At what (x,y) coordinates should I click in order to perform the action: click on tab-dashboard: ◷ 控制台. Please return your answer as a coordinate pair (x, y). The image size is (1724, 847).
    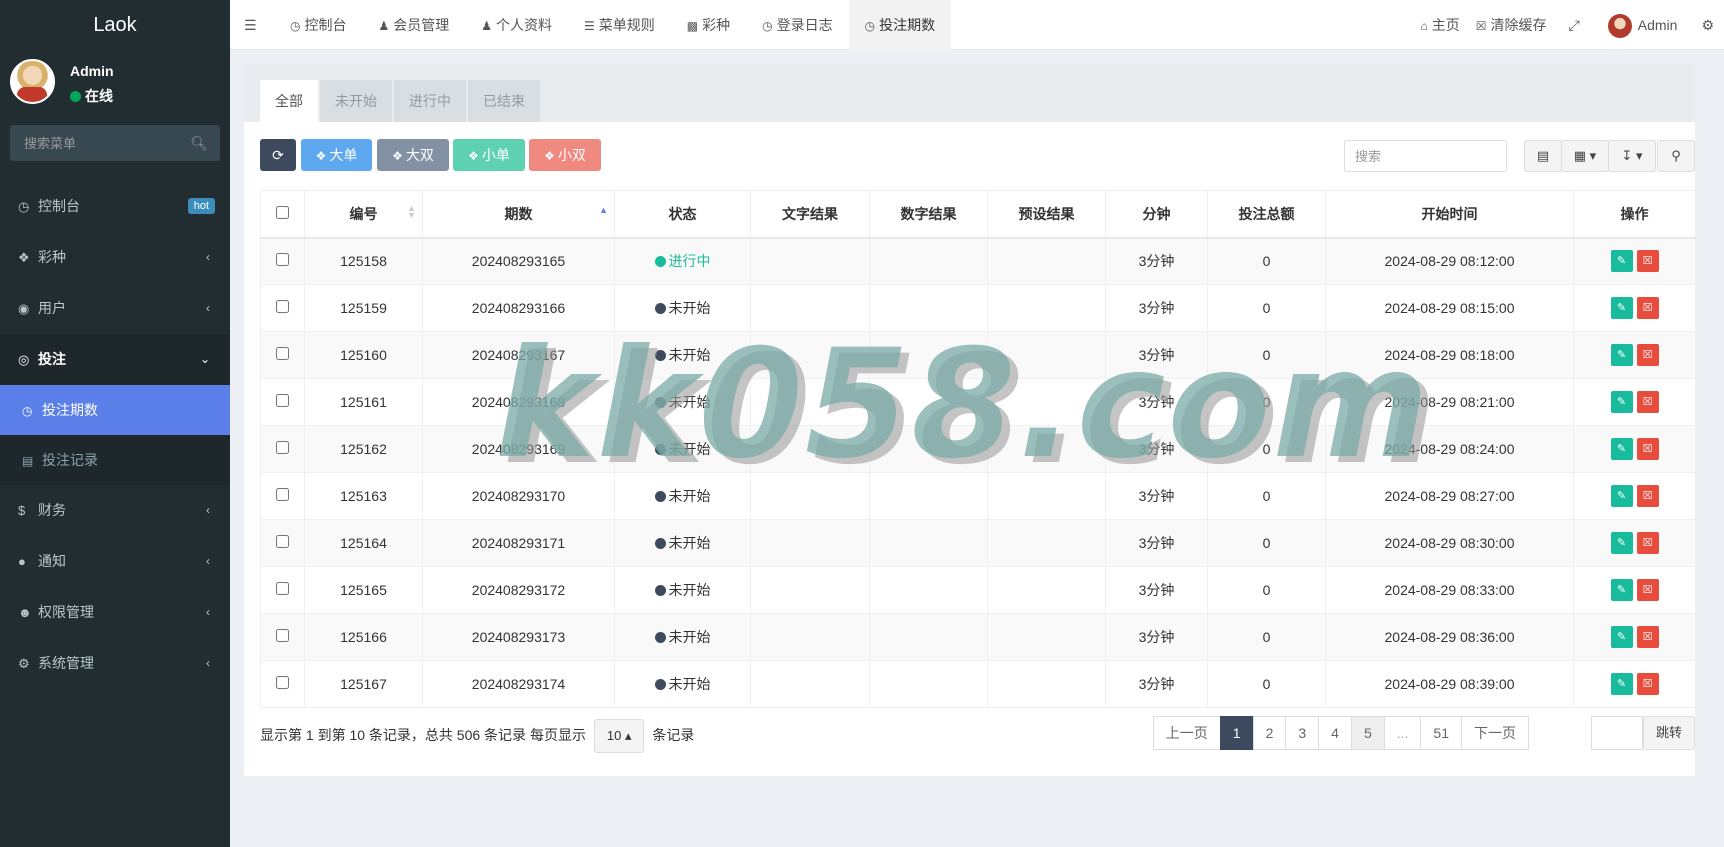
    Looking at the image, I should click on (318, 25).